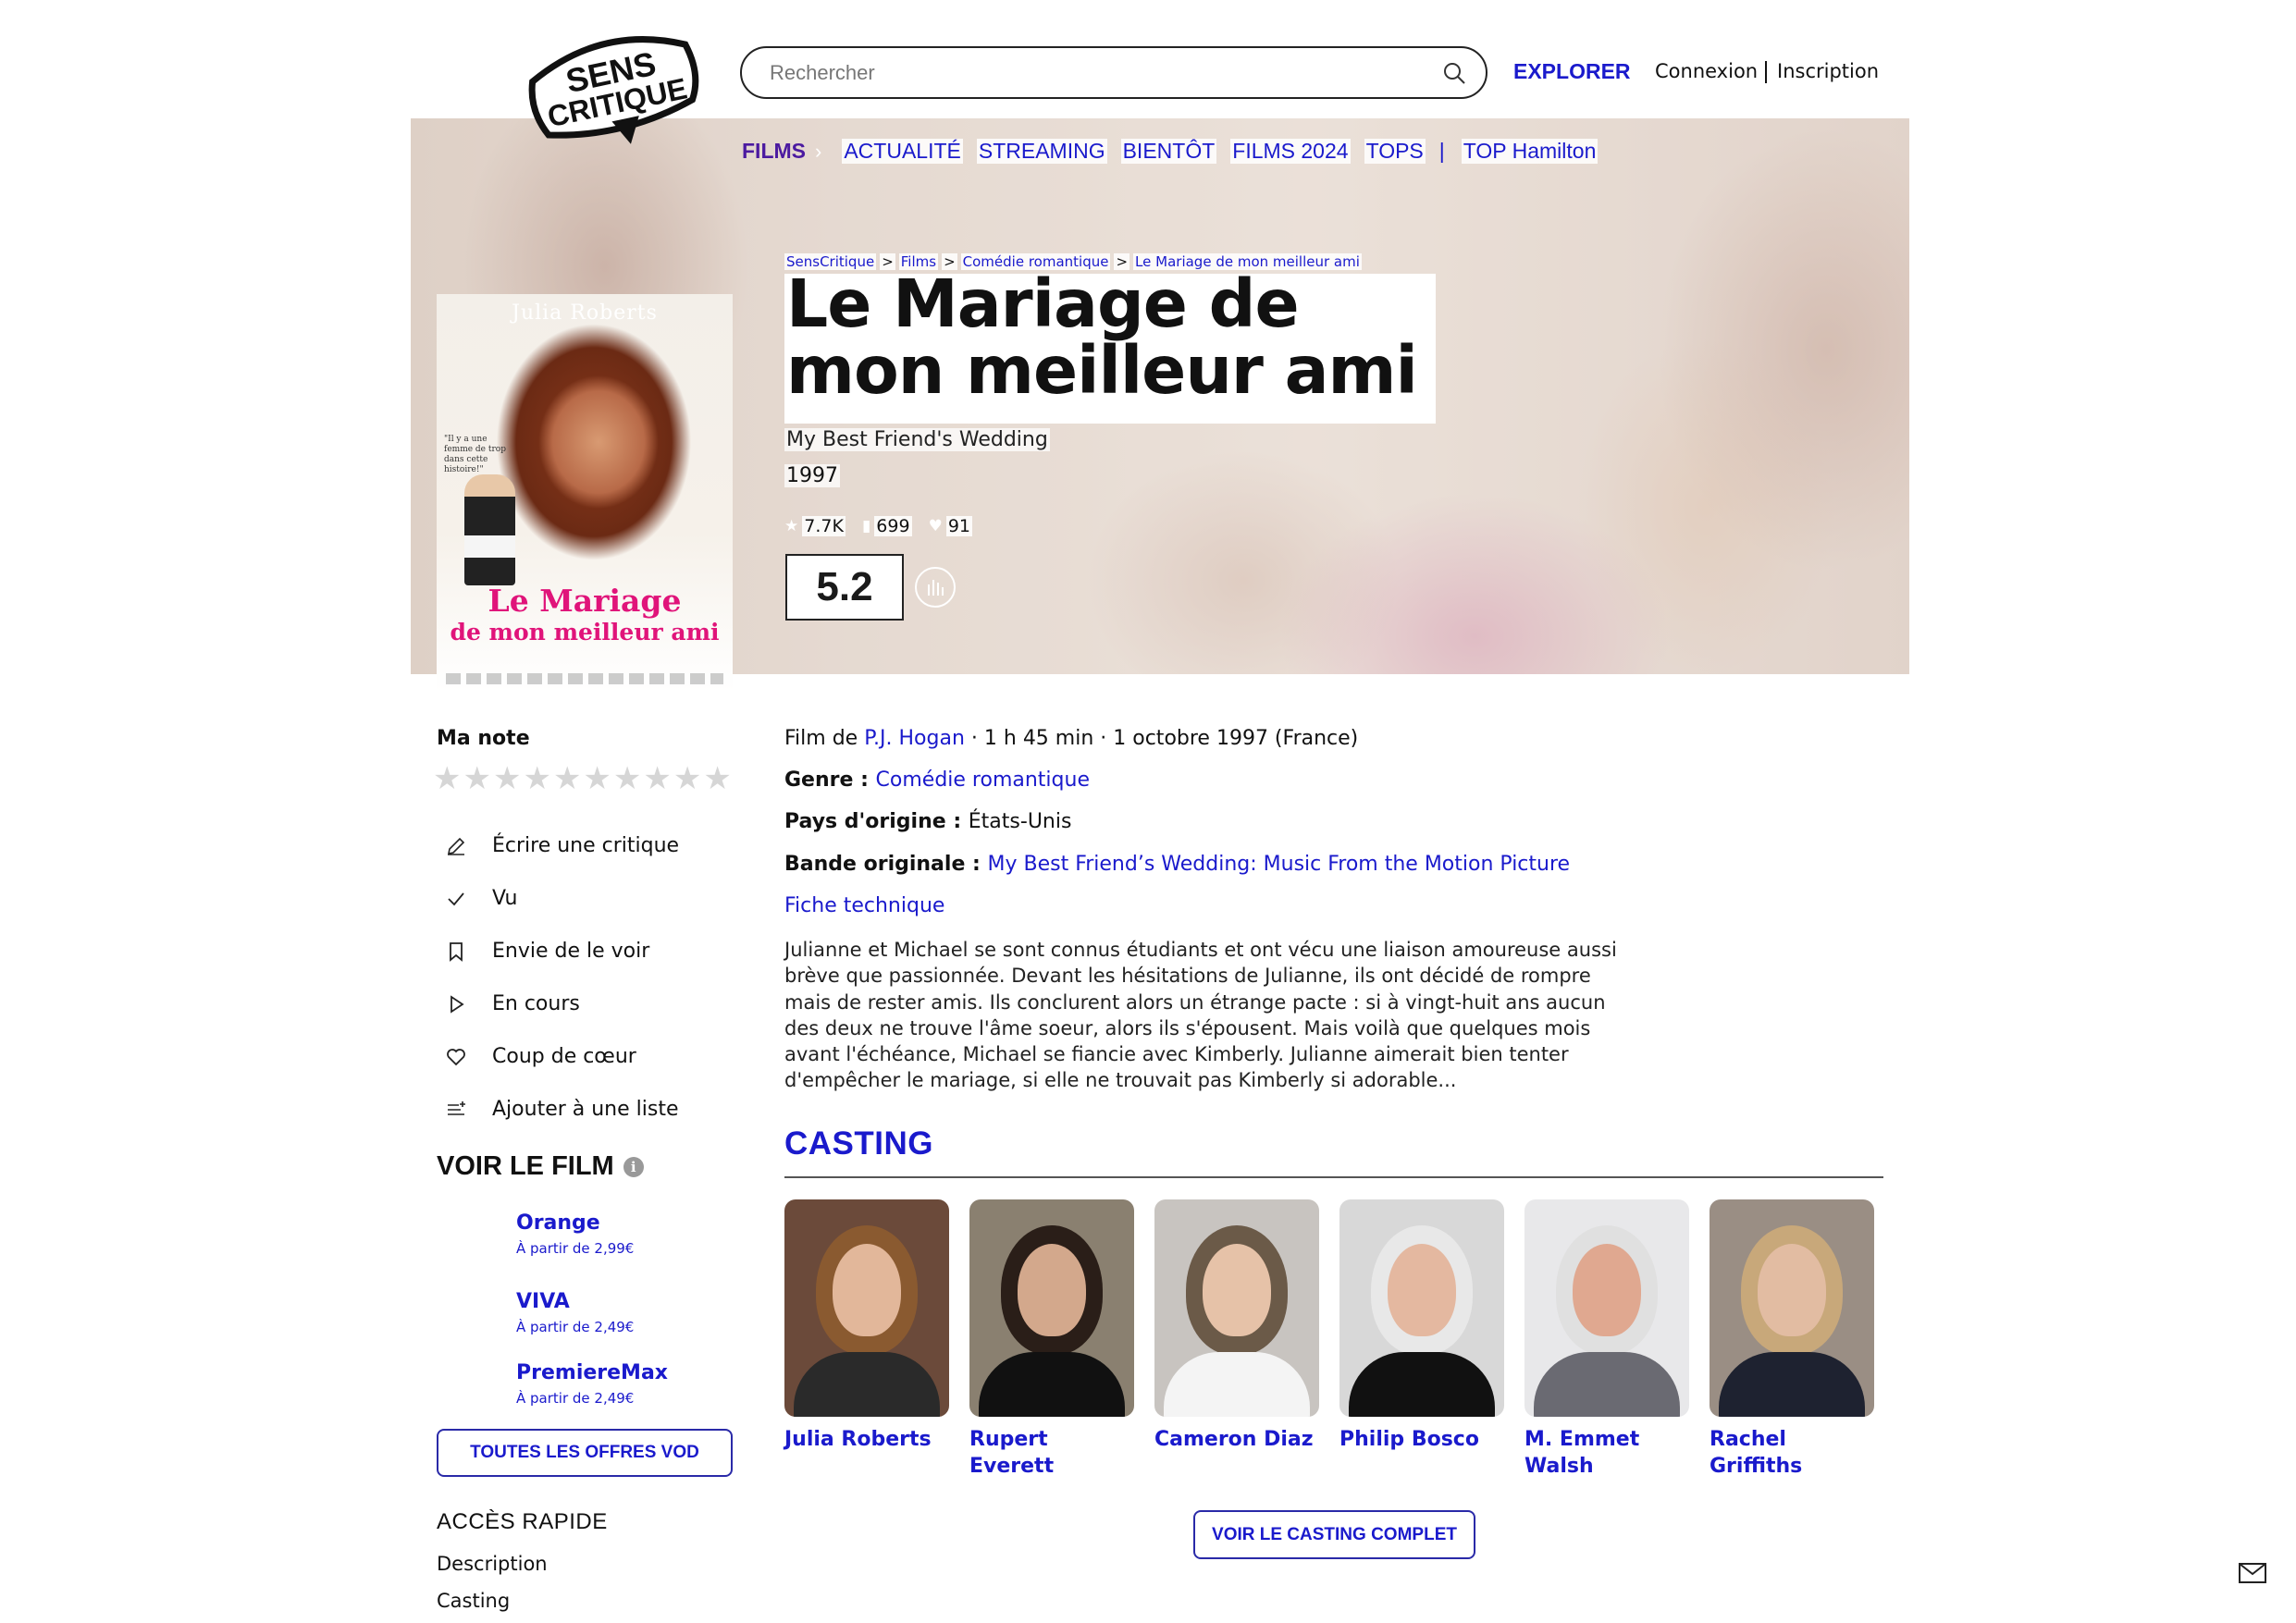 This screenshot has height=1623, width=2296. I want to click on cast-member: Cameron Diaz, so click(1236, 1326).